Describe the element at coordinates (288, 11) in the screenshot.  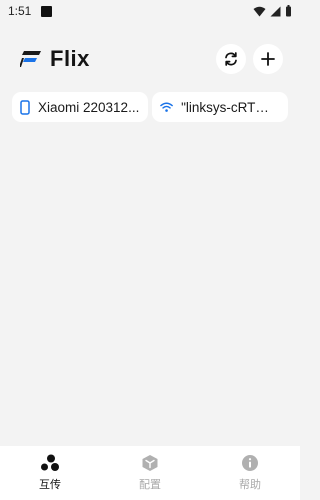
I see `battery-icon` at that location.